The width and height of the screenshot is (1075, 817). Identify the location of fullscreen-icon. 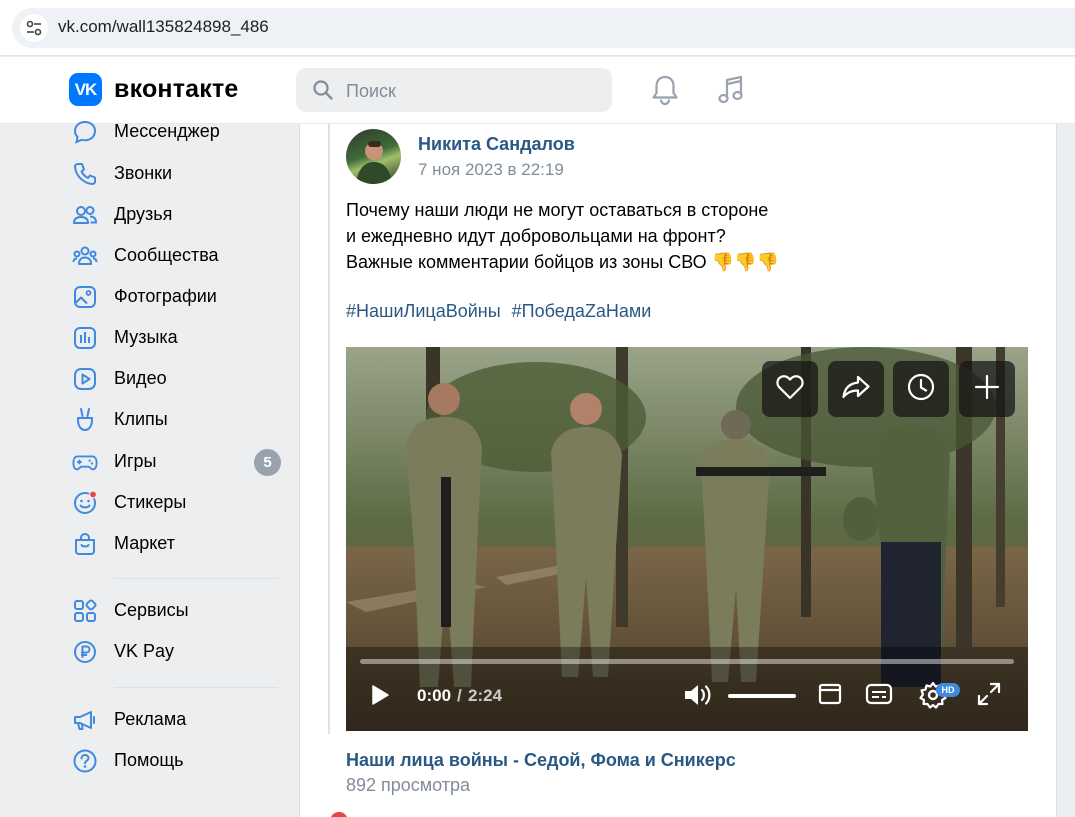
(989, 696).